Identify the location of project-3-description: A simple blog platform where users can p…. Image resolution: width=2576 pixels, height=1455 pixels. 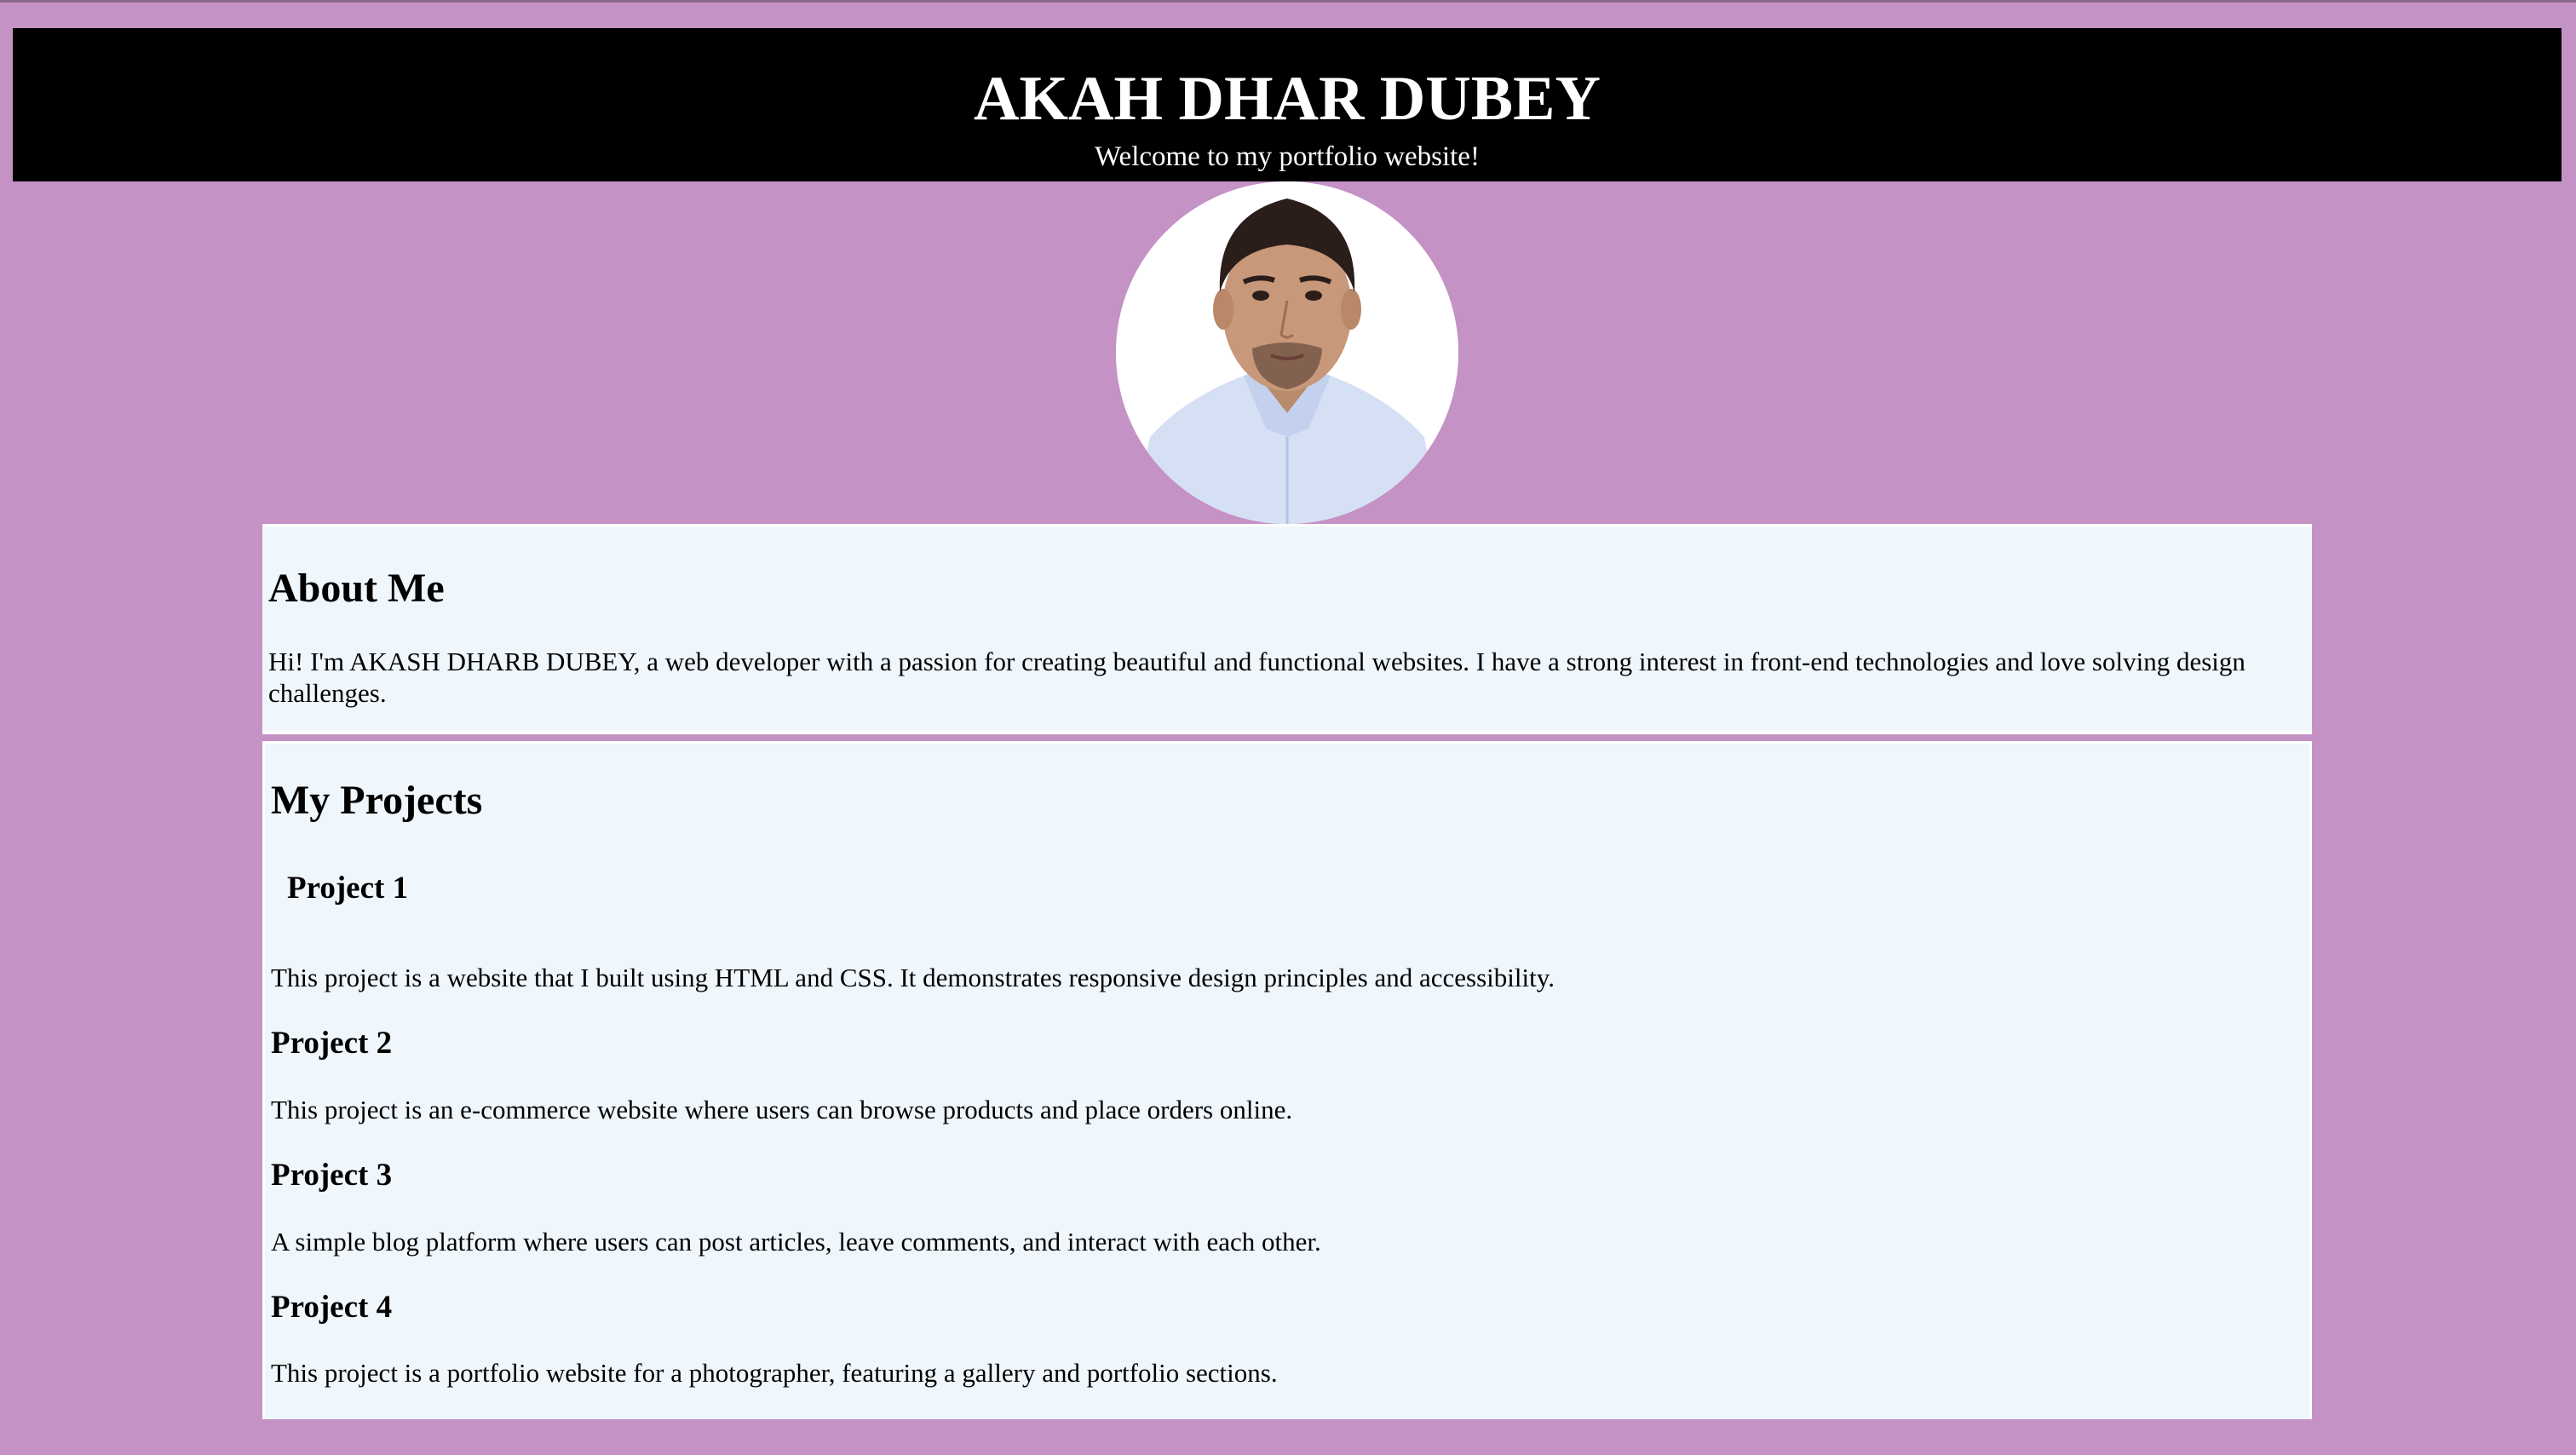
(796, 1242).